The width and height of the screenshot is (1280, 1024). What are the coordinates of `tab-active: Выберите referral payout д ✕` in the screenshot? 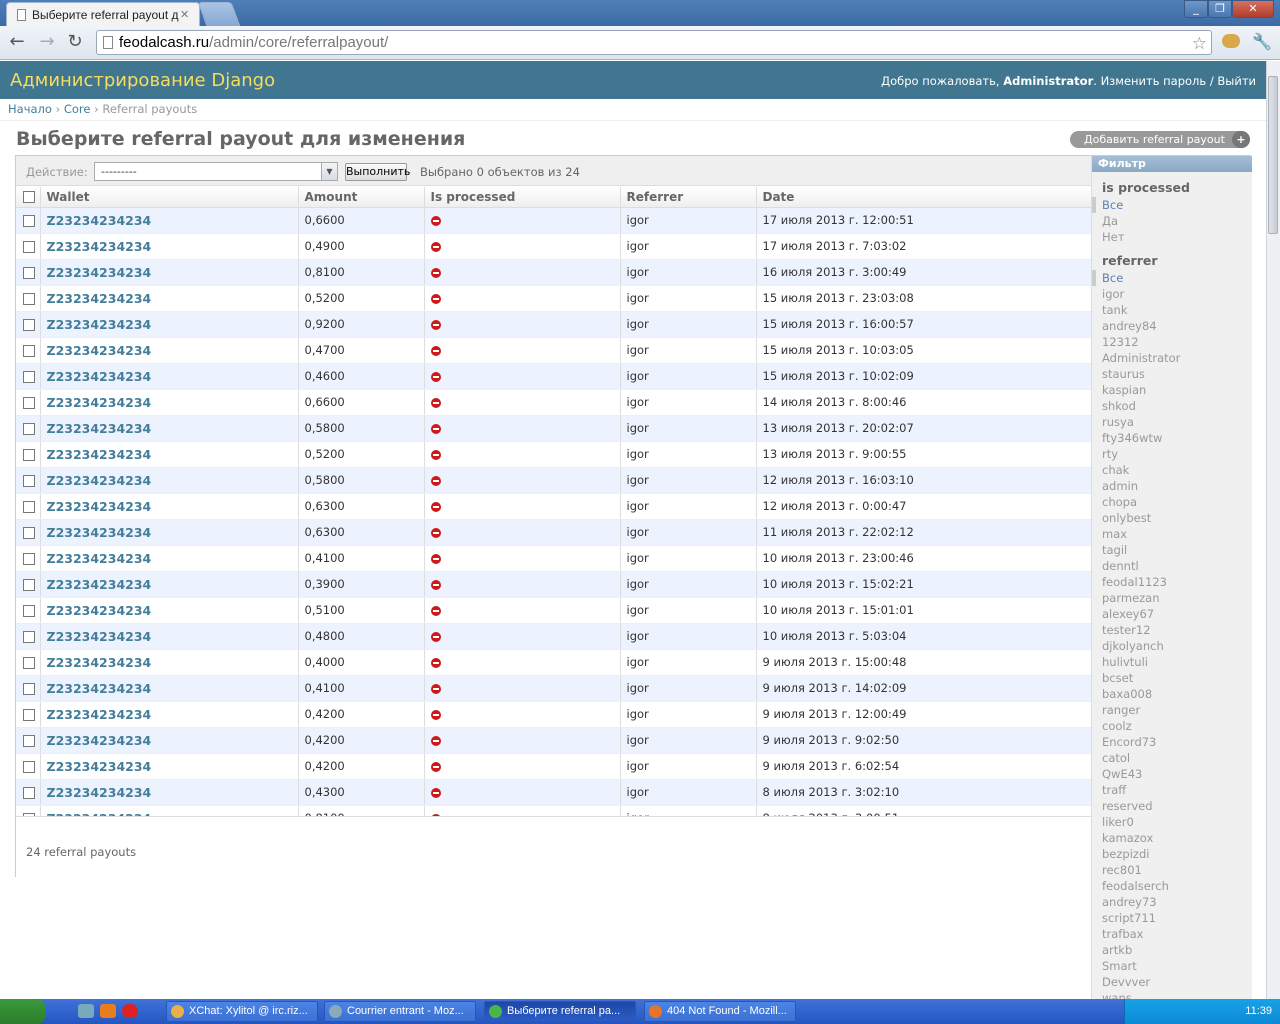 It's located at (103, 14).